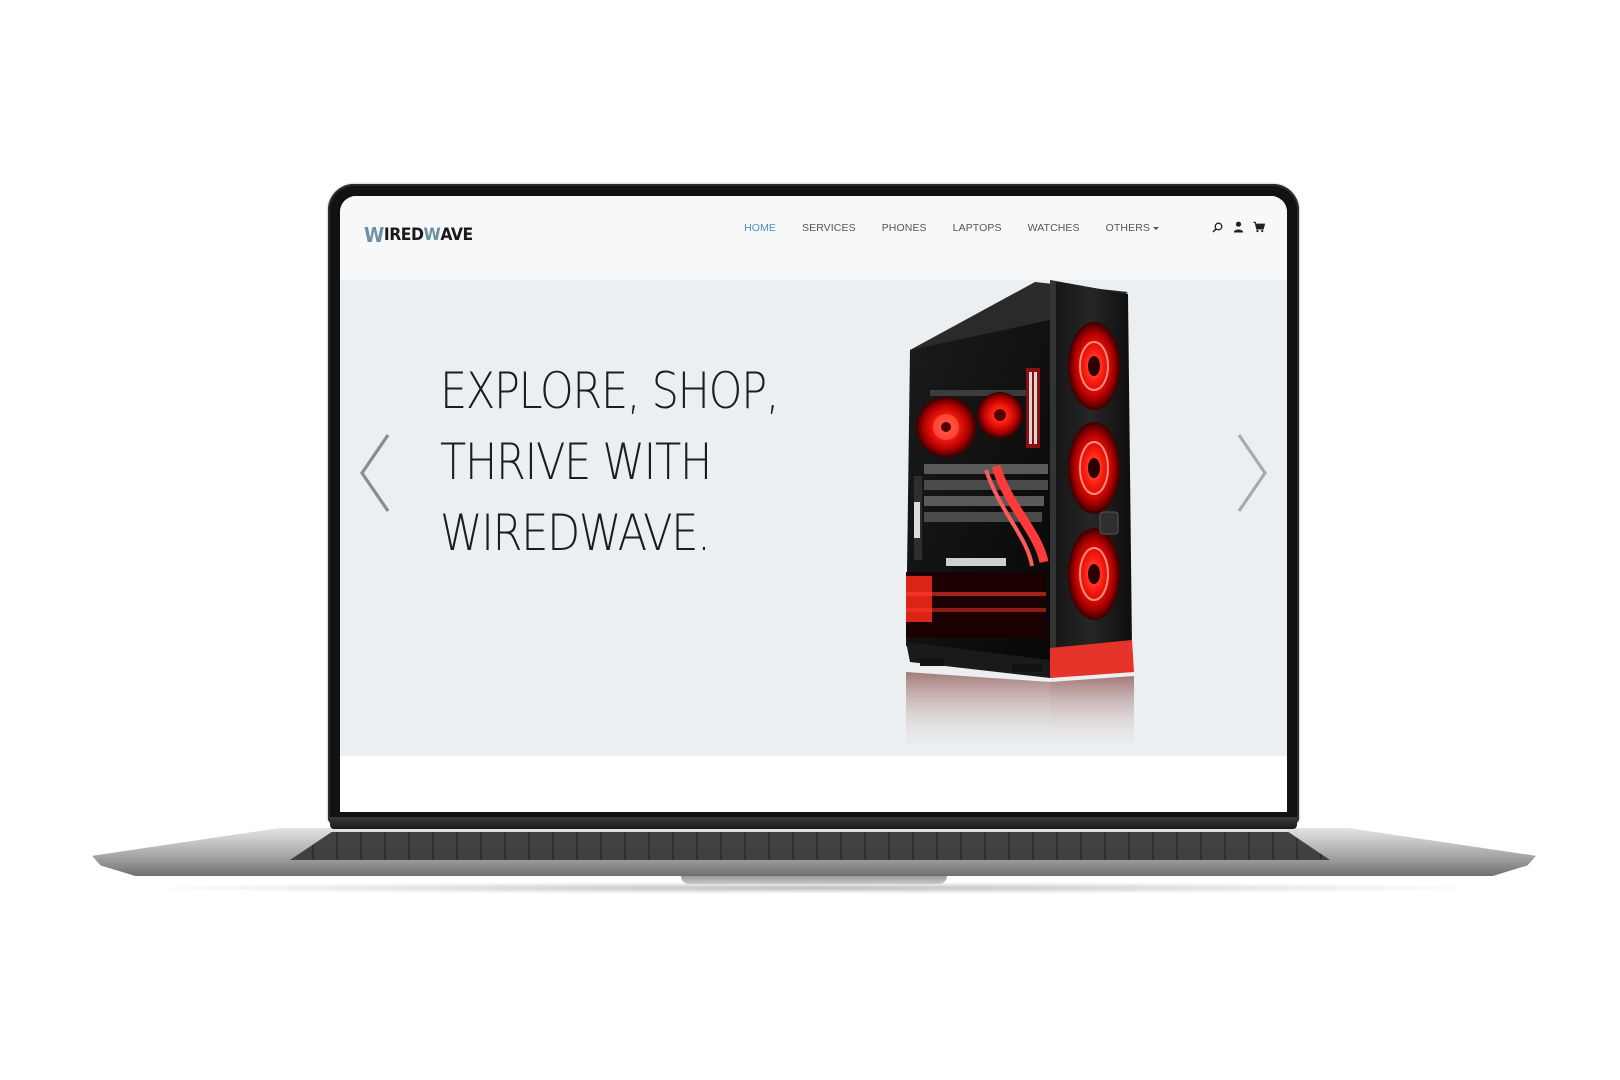  I want to click on laptop-hinge, so click(813, 823).